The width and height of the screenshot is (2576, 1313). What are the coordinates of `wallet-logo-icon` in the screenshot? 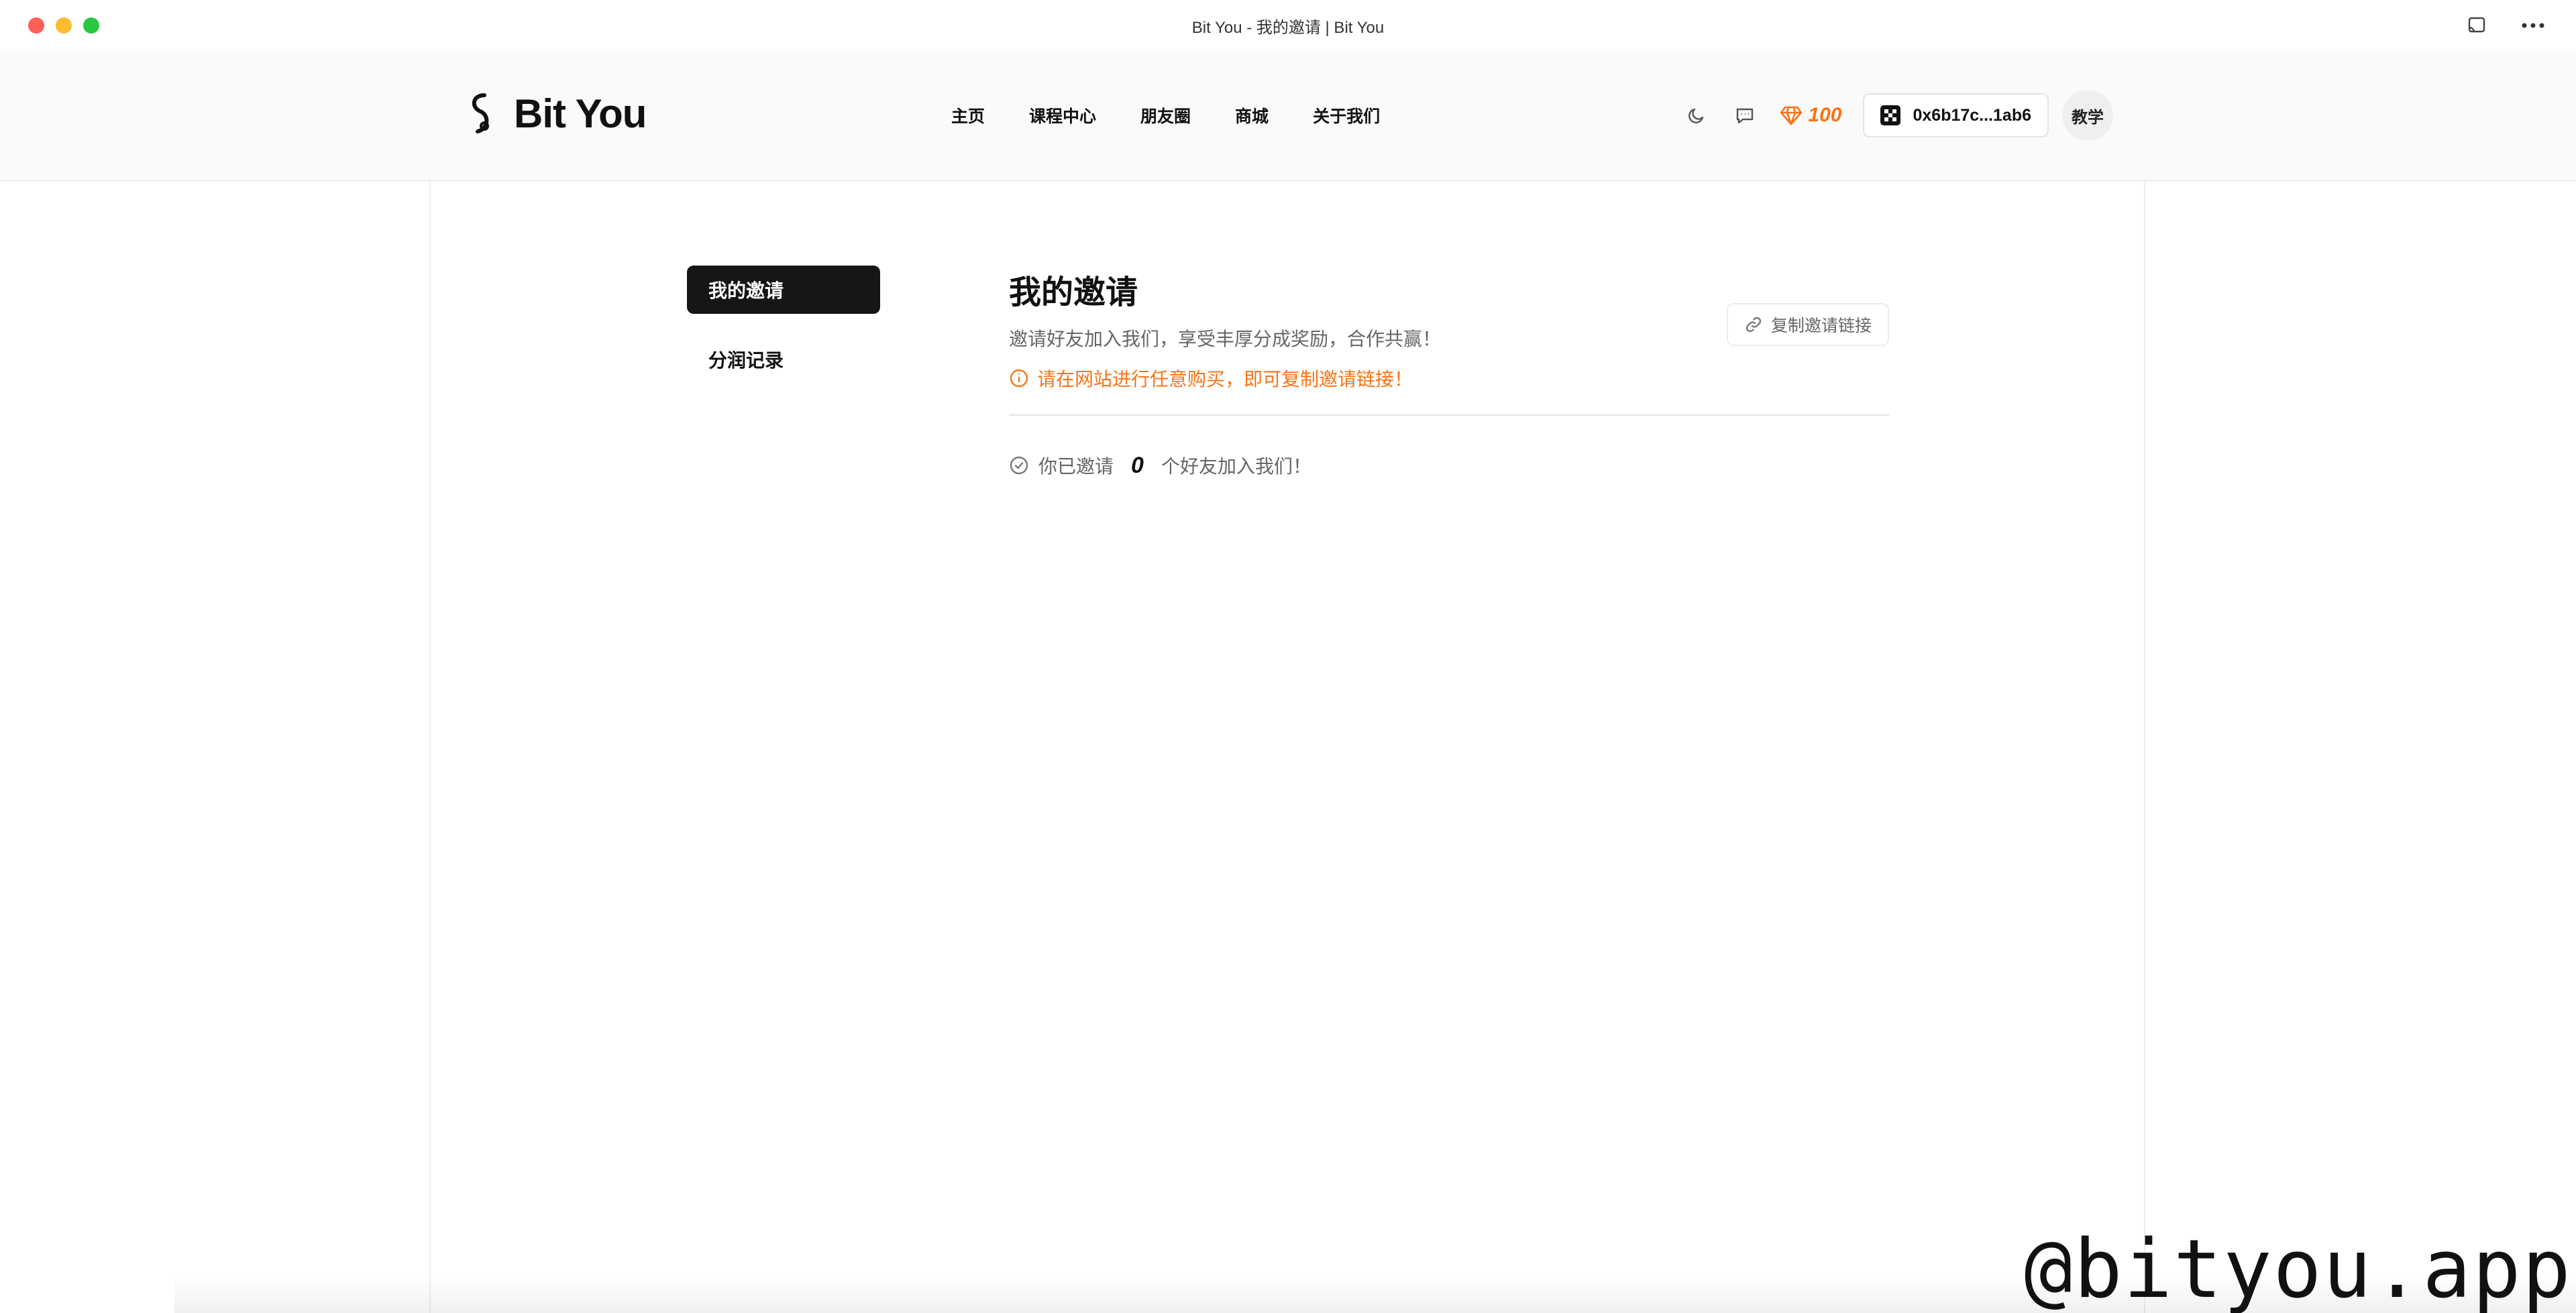 It's located at (1890, 115).